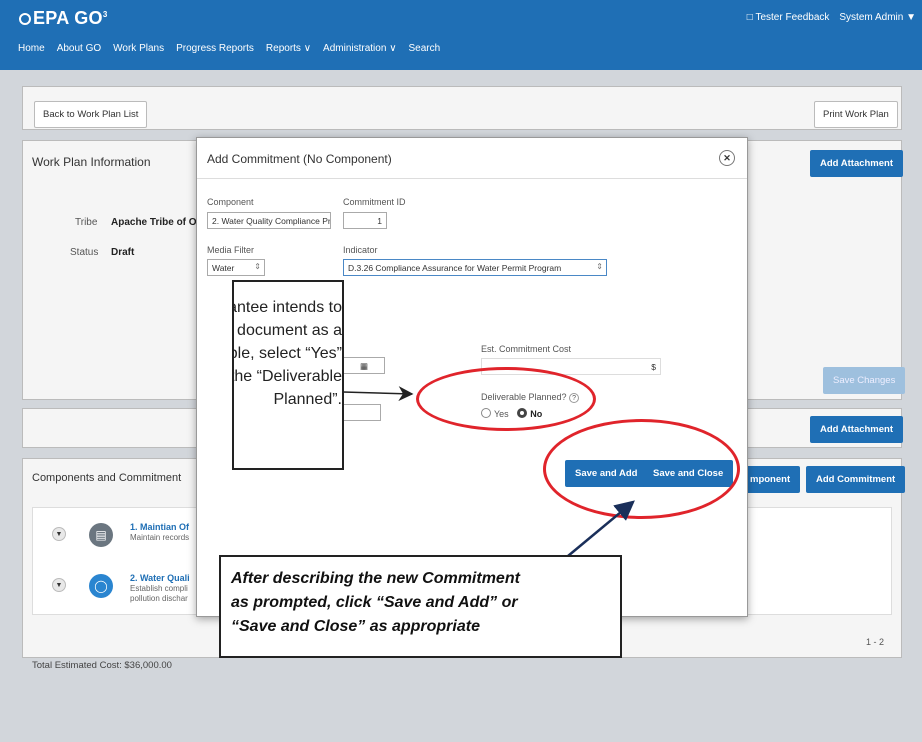 The width and height of the screenshot is (922, 742). Describe the element at coordinates (269, 220) in the screenshot. I see `component-select: 2. Water Quality Compliance Pr` at that location.